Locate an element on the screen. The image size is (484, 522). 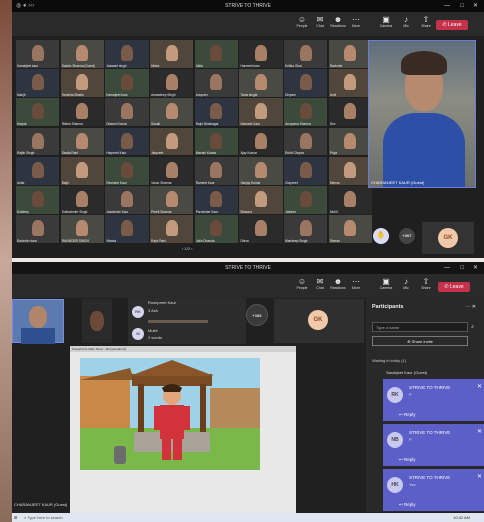
participant-video-small is located at coordinates (97, 321).